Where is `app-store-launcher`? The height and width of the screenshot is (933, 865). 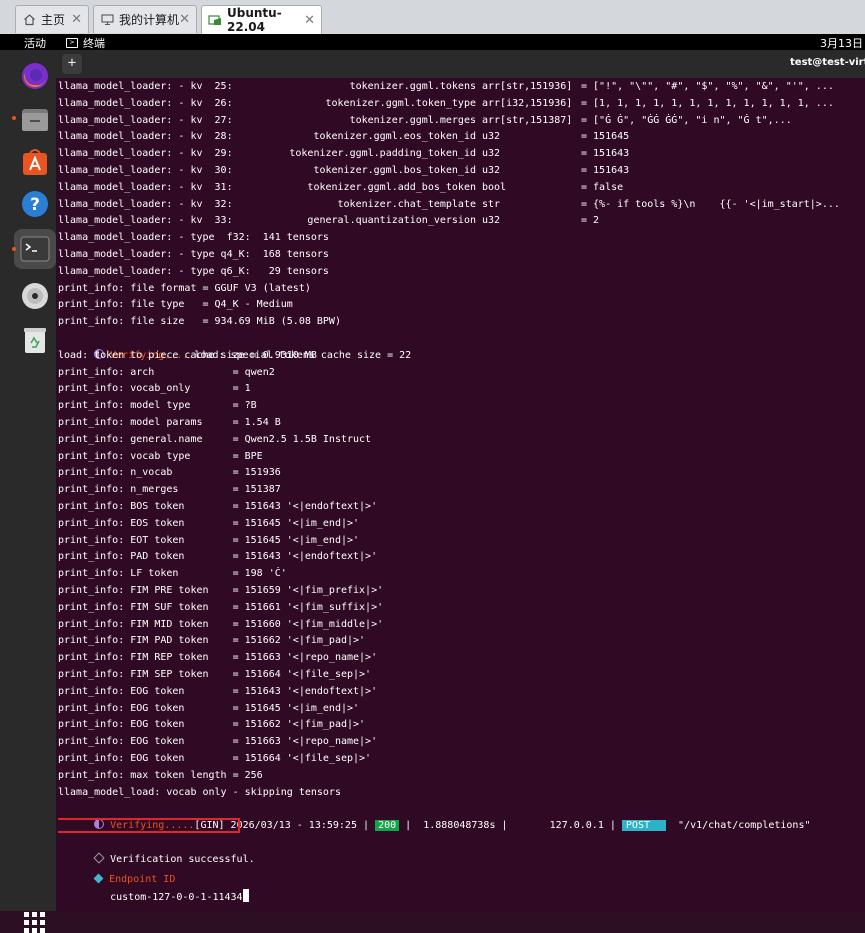 app-store-launcher is located at coordinates (35, 162).